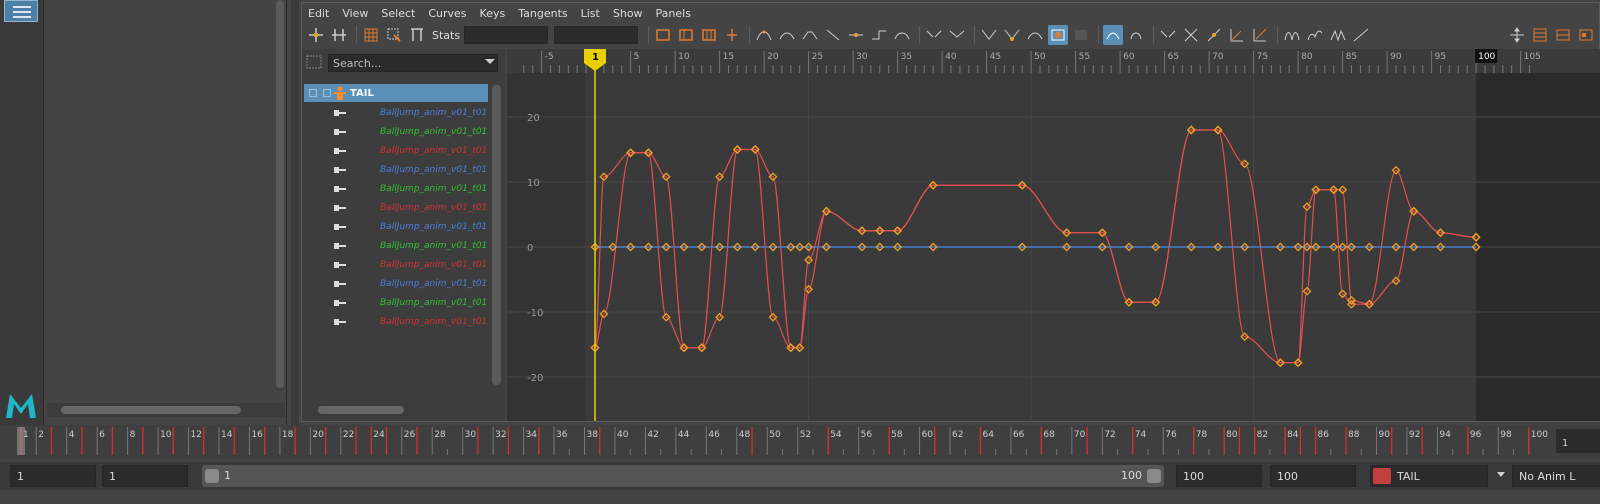 The height and width of the screenshot is (504, 1600). I want to click on frame-selection-icon, so click(686, 35).